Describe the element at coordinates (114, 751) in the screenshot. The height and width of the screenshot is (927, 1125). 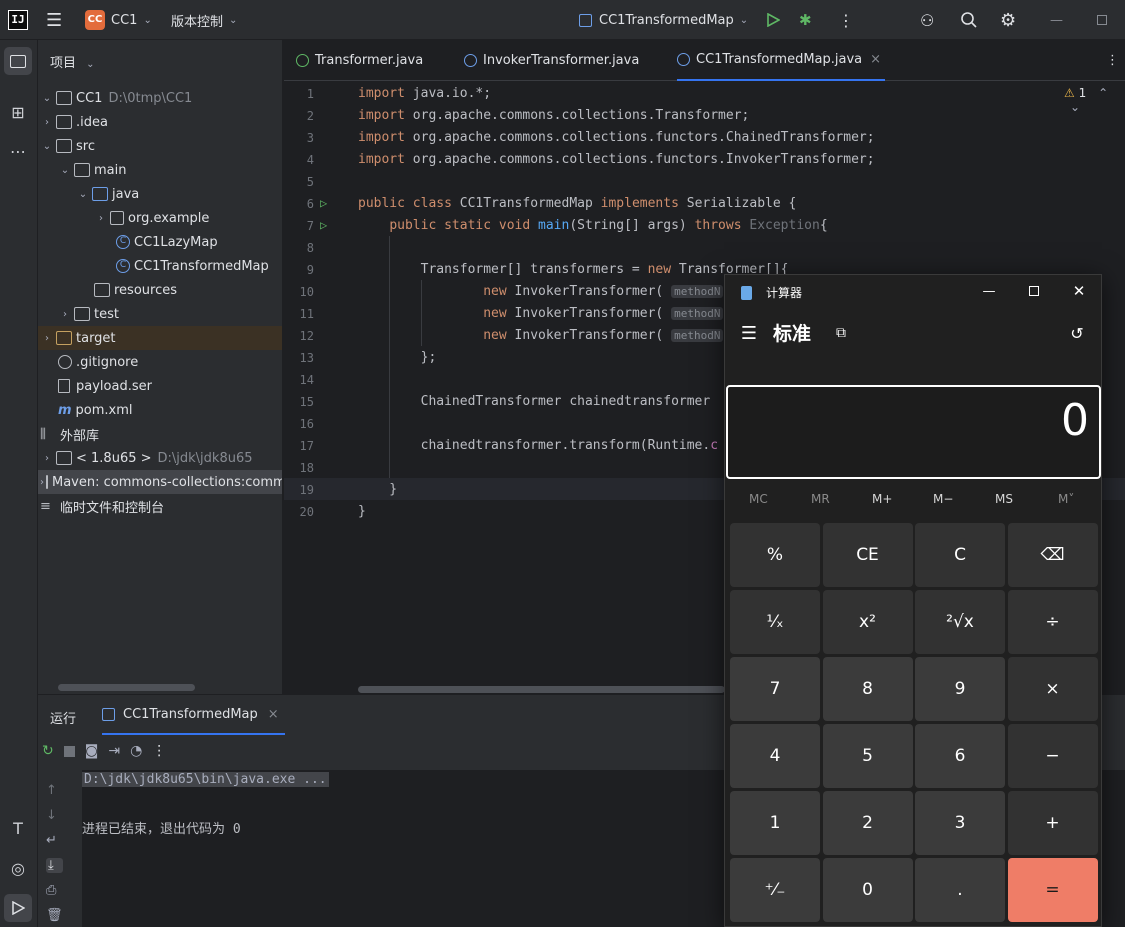
I see `restore-layout-icon: ⇥` at that location.